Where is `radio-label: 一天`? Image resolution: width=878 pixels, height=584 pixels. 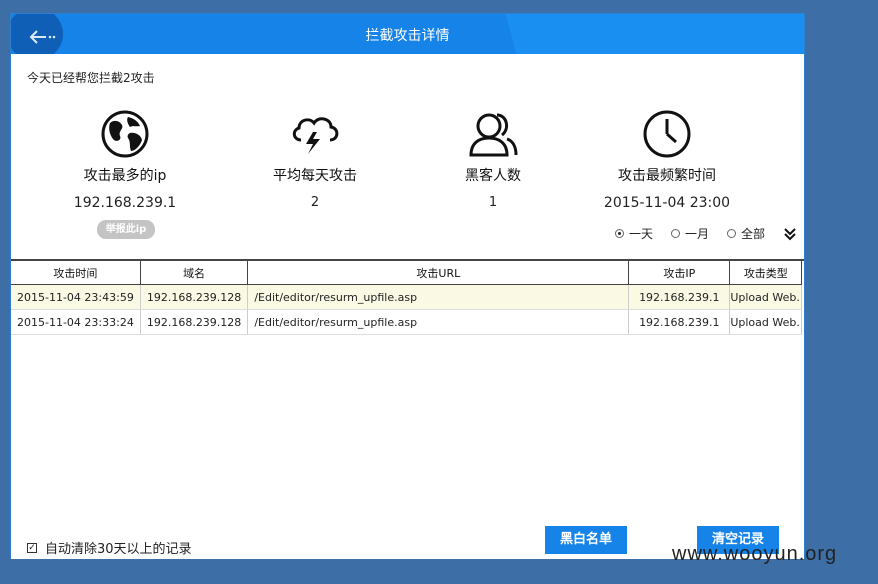 radio-label: 一天 is located at coordinates (641, 234).